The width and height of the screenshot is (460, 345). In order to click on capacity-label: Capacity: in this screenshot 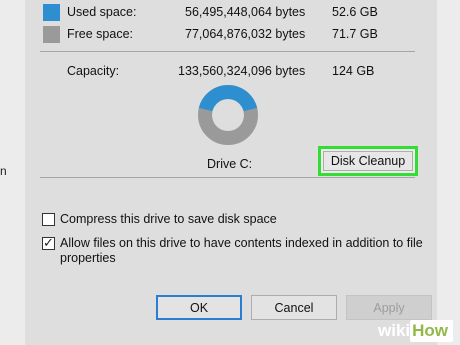, I will do `click(93, 71)`.